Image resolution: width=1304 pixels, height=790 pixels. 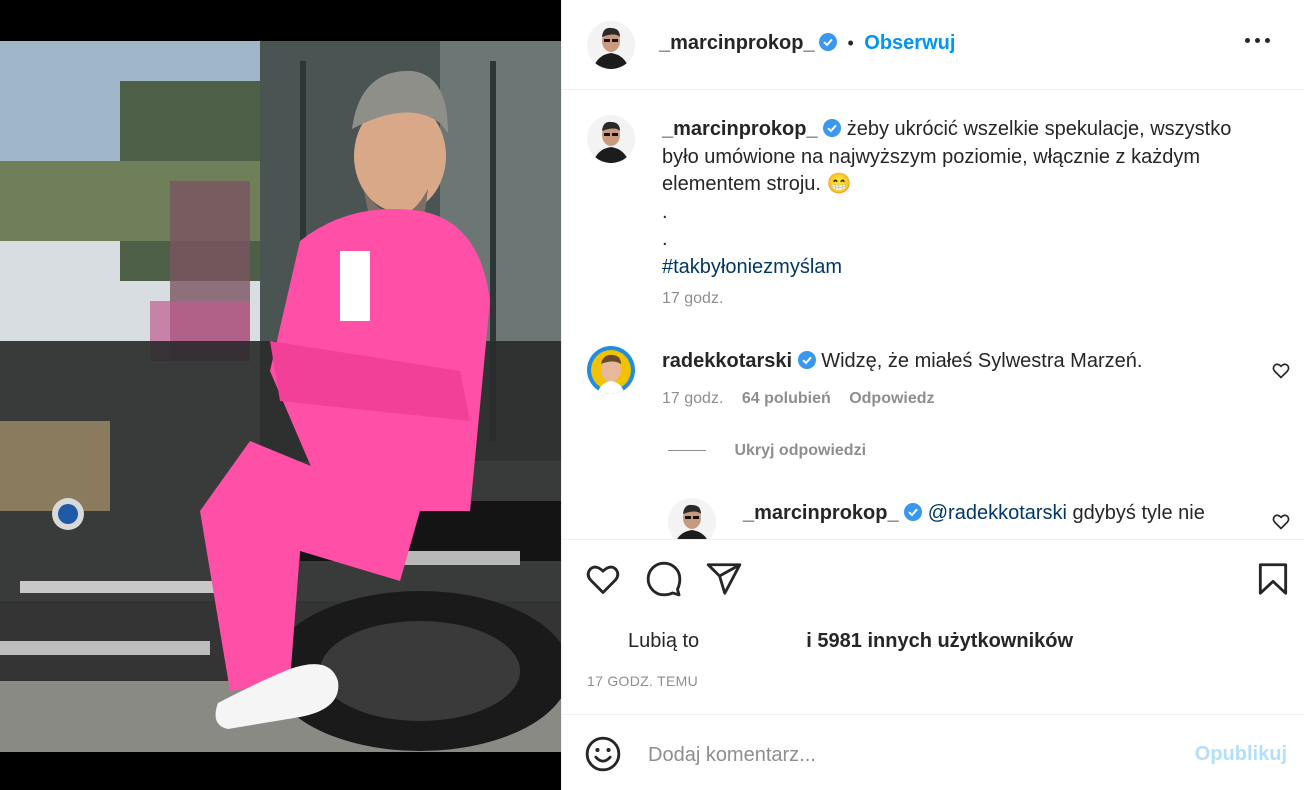 I want to click on reply-1-mention-link: @radekkotarski, so click(x=997, y=513).